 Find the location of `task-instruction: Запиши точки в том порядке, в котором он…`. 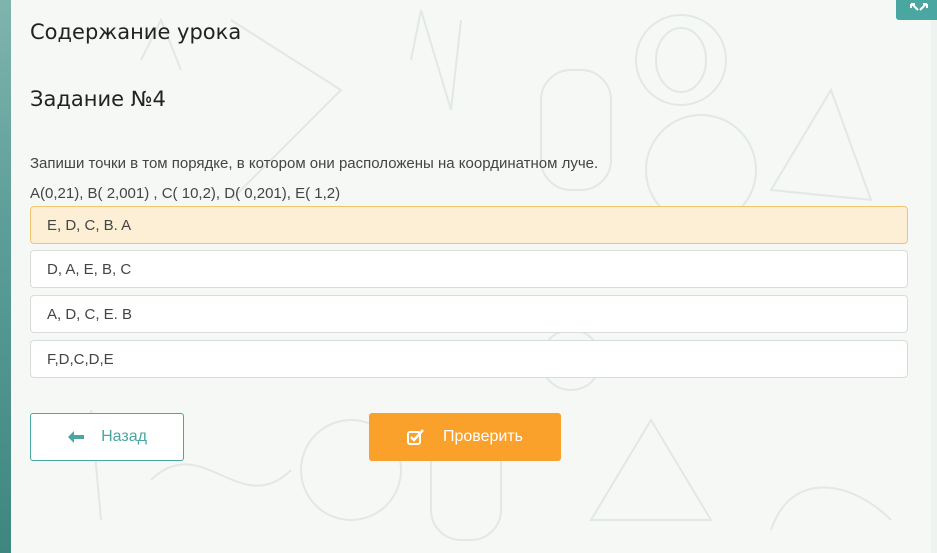

task-instruction: Запиши точки в том порядке, в котором он… is located at coordinates (314, 163).